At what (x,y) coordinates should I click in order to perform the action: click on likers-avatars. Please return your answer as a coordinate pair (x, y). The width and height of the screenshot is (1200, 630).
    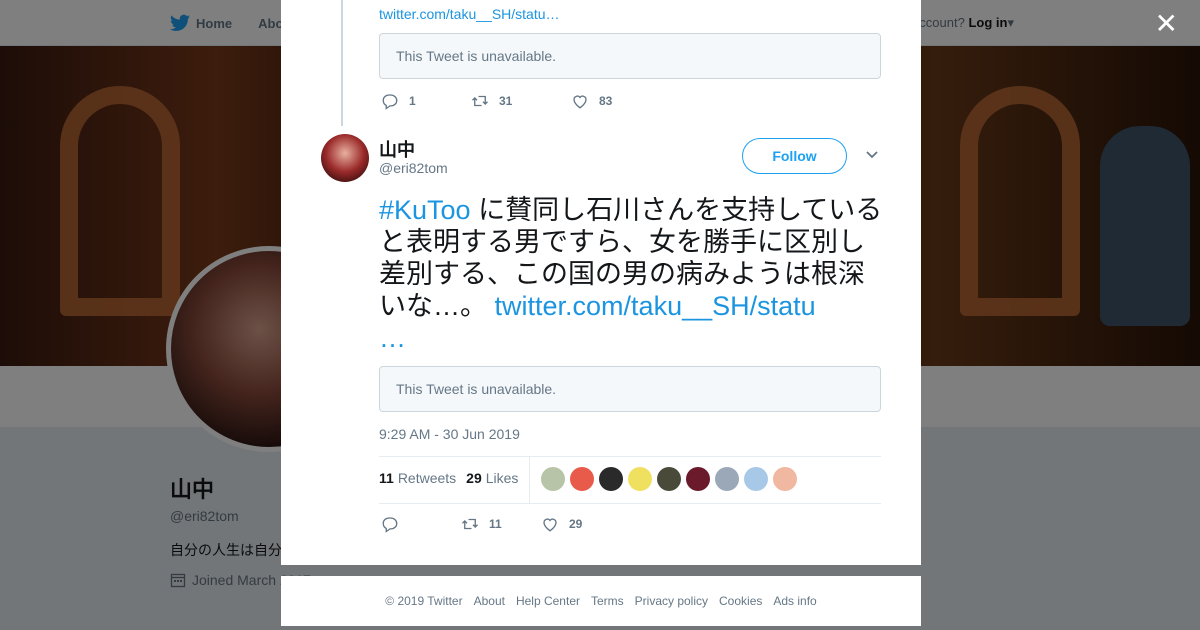
    Looking at the image, I should click on (669, 479).